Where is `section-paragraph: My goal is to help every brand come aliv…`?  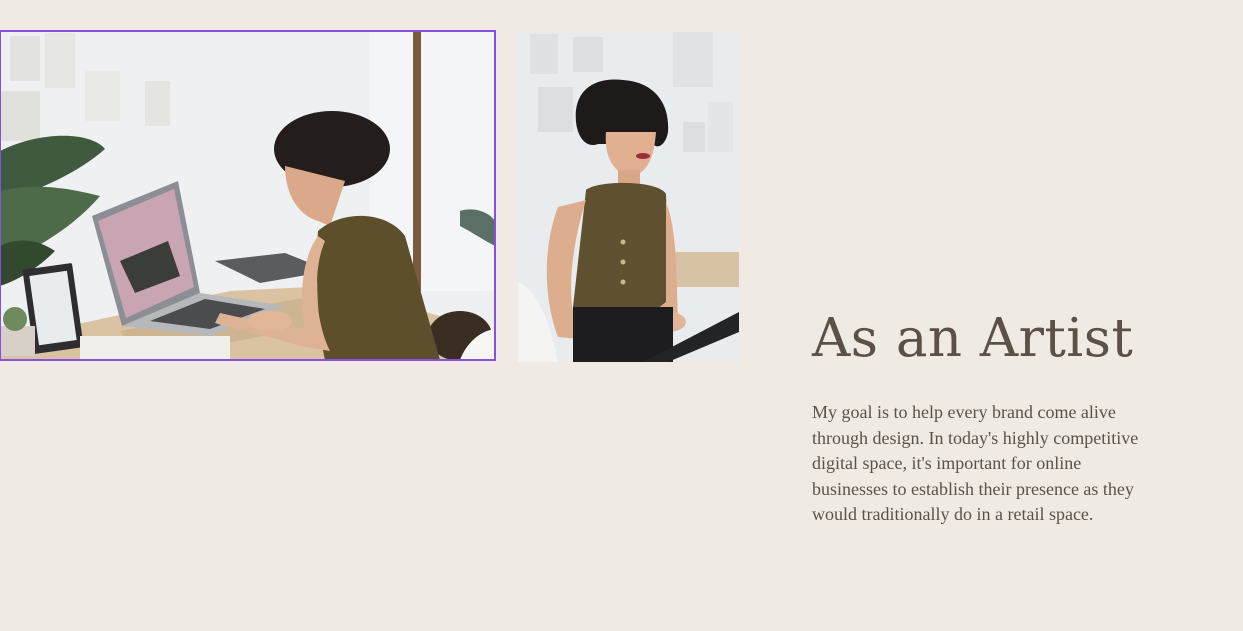
section-paragraph: My goal is to help every brand come aliv… is located at coordinates (975, 463).